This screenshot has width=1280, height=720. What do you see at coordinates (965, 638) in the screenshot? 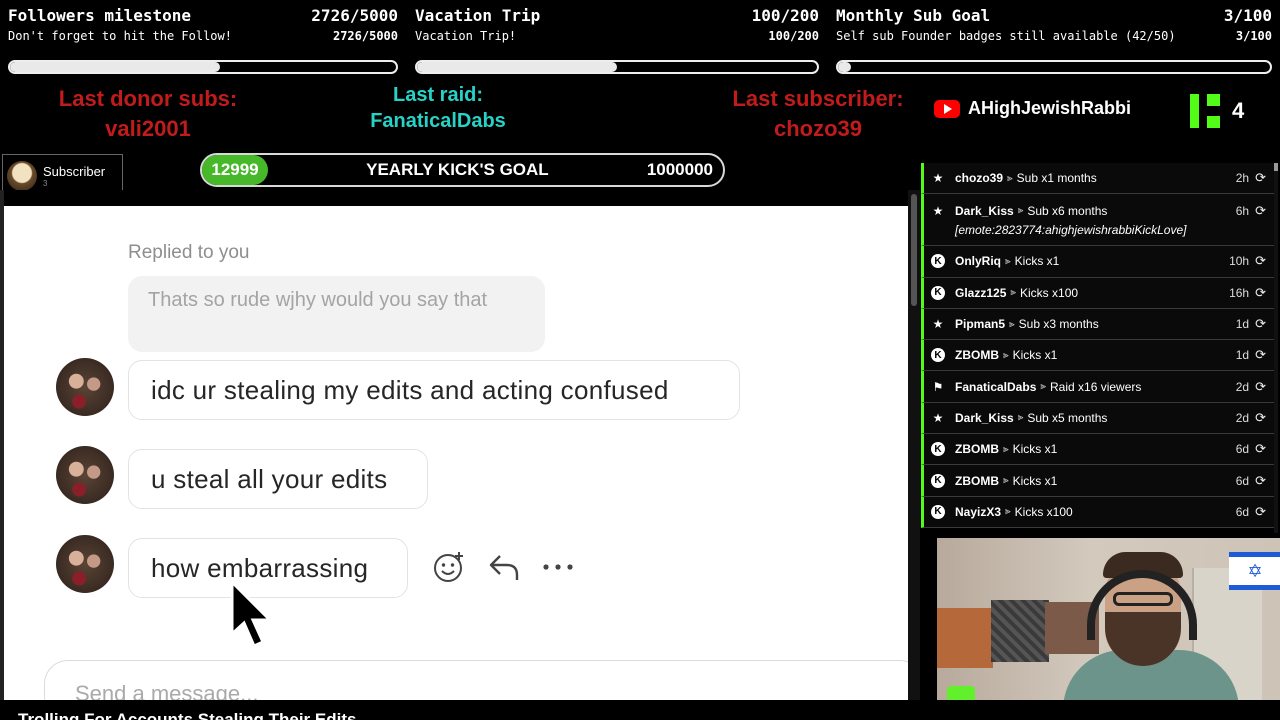
I see `wall-poster` at bounding box center [965, 638].